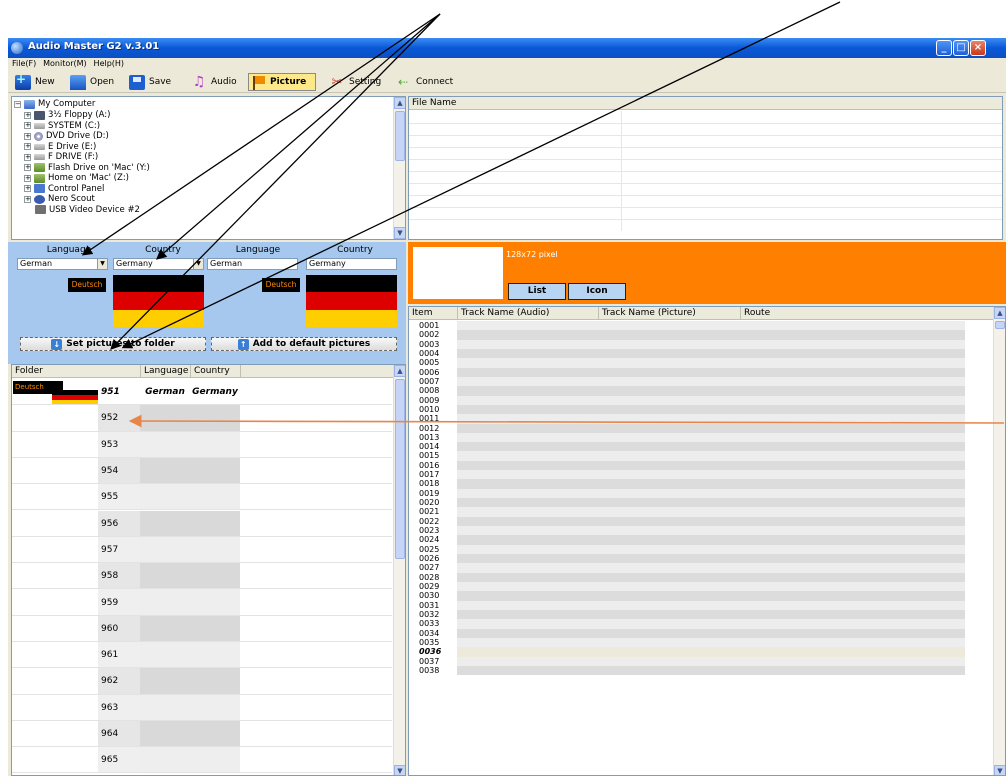 The image size is (1006, 776). What do you see at coordinates (961, 48) in the screenshot?
I see `maximize-button: □` at bounding box center [961, 48].